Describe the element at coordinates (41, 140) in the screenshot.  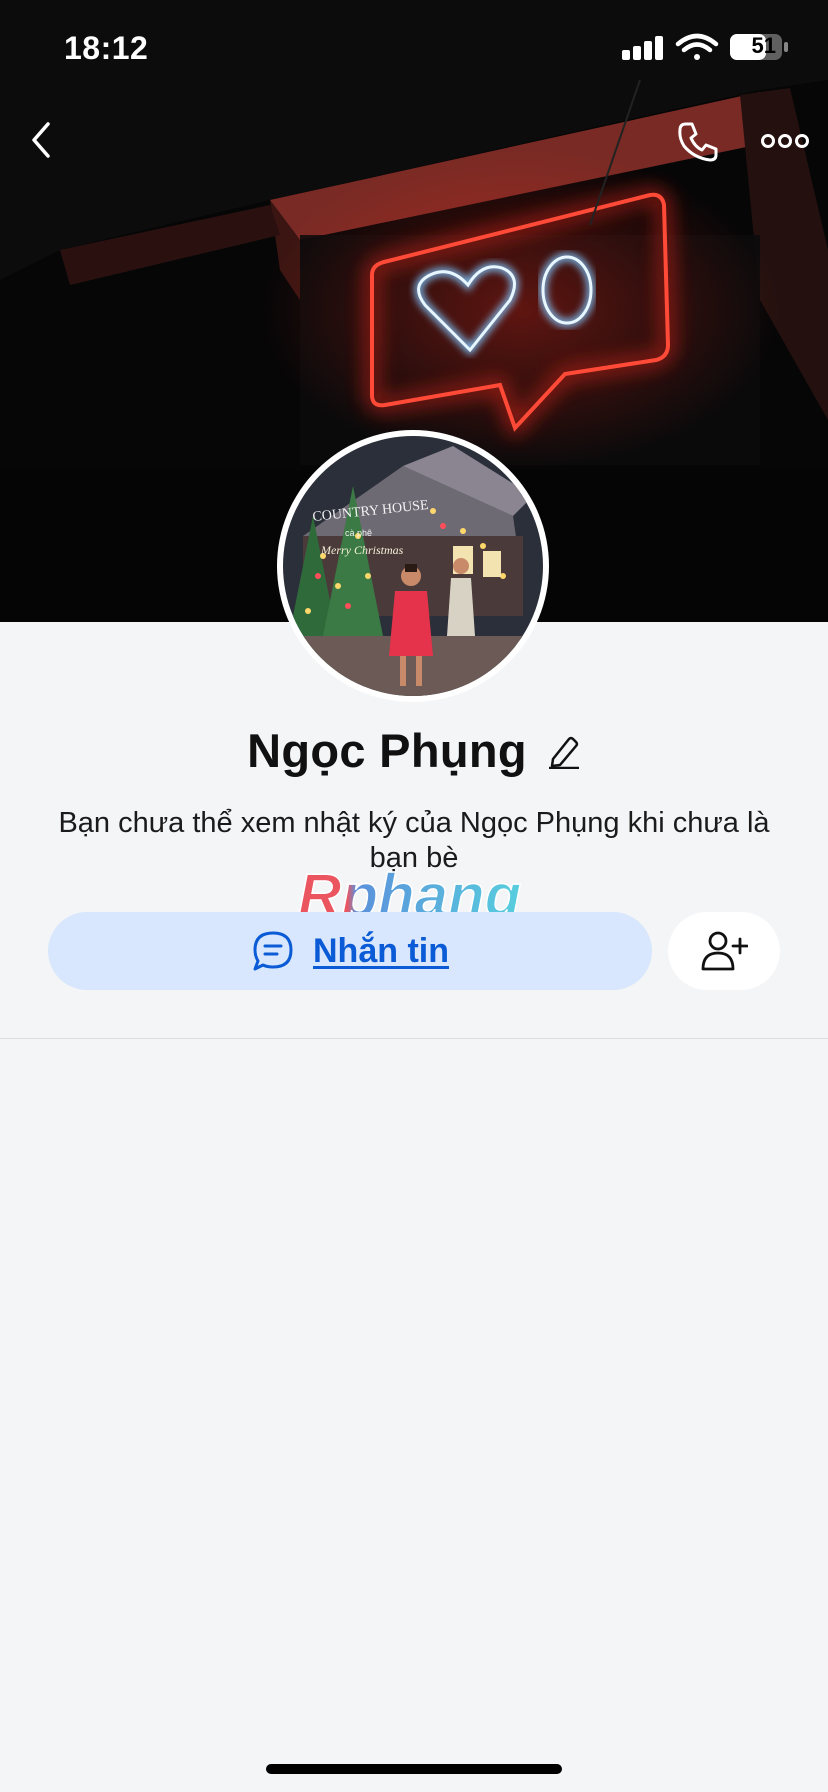
I see `back-arrow-icon` at that location.